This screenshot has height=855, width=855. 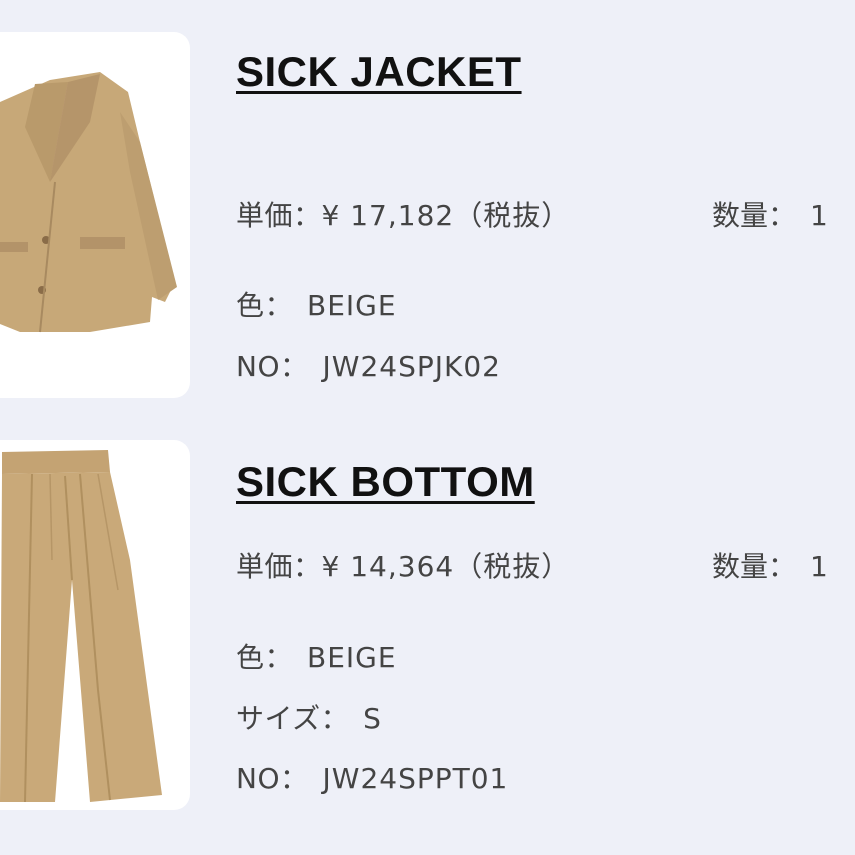 I want to click on trousers-icon, so click(x=81, y=626).